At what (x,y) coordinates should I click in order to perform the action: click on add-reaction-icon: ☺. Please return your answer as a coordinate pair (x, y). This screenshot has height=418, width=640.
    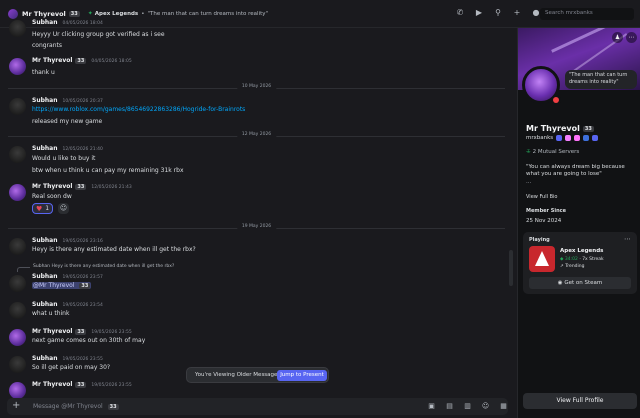
    Looking at the image, I should click on (63, 208).